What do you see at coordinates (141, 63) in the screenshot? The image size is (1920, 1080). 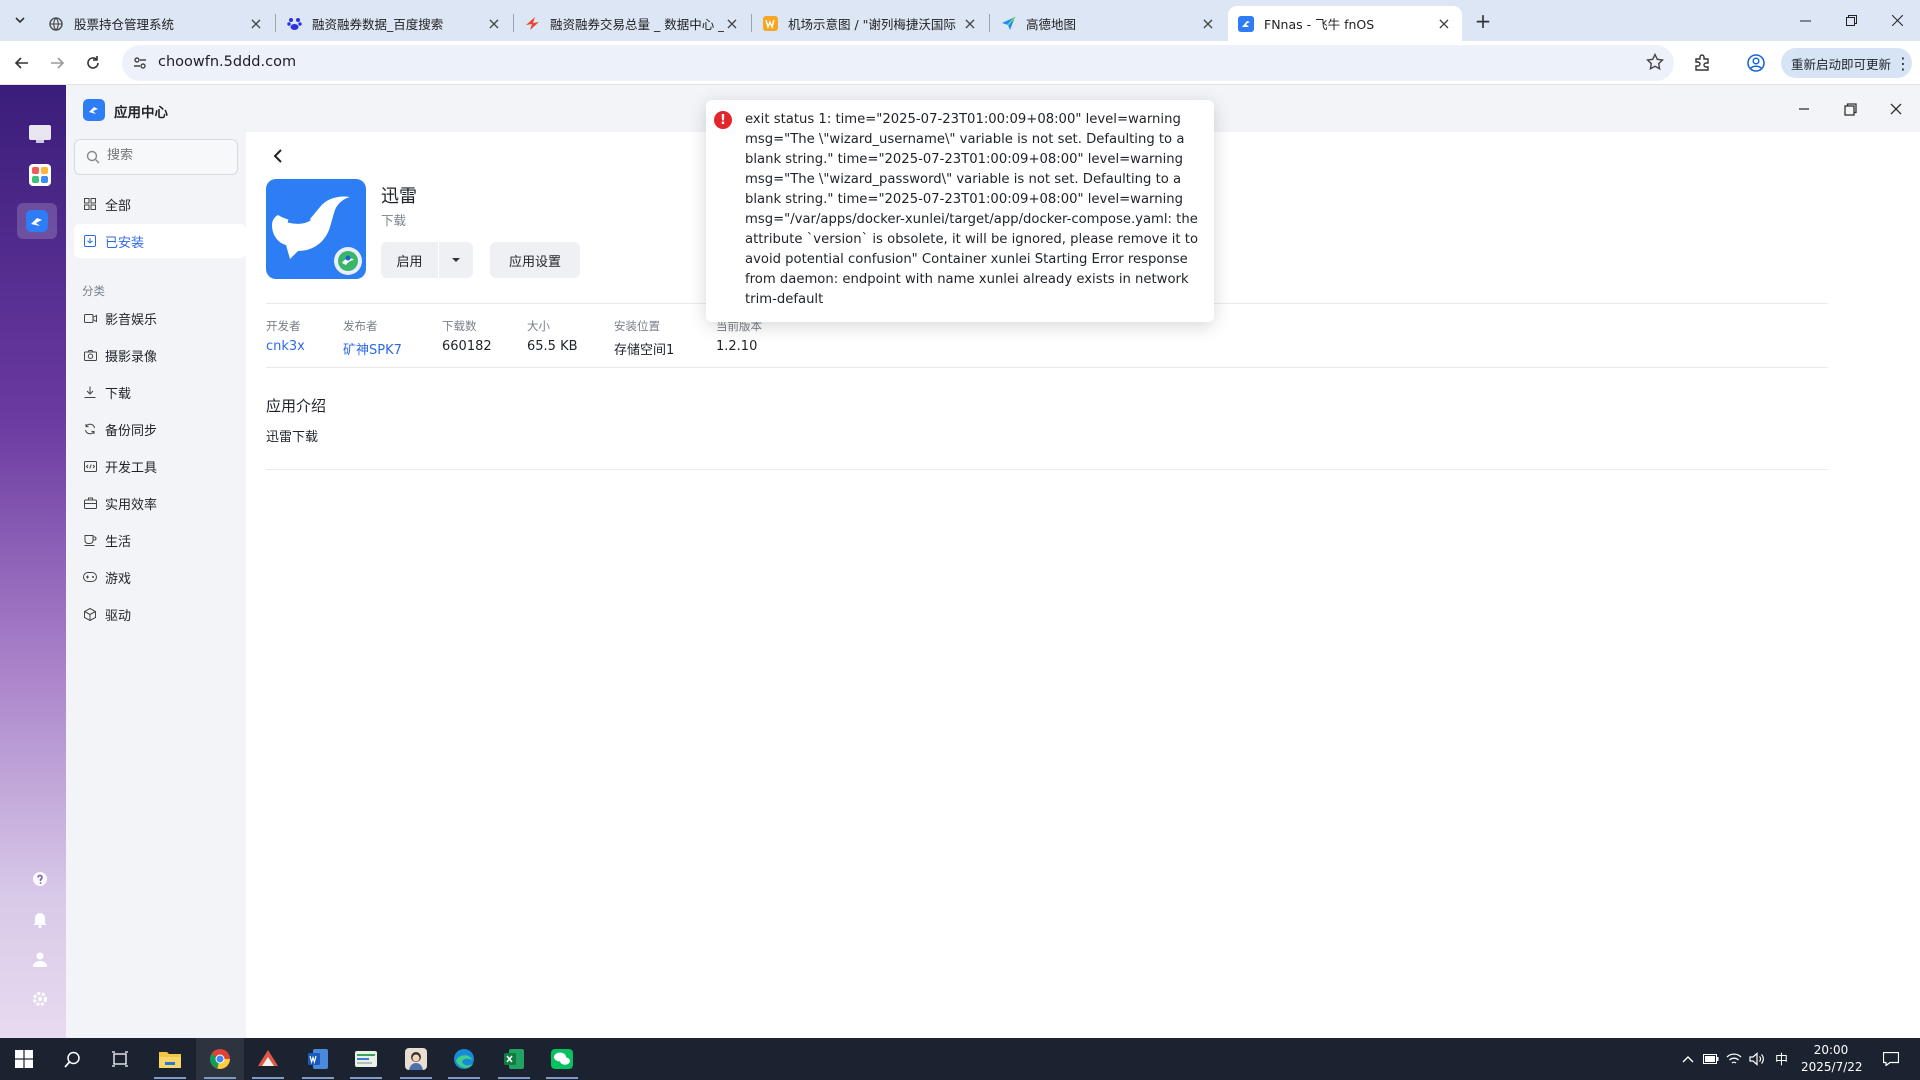 I see `site-info-icon` at bounding box center [141, 63].